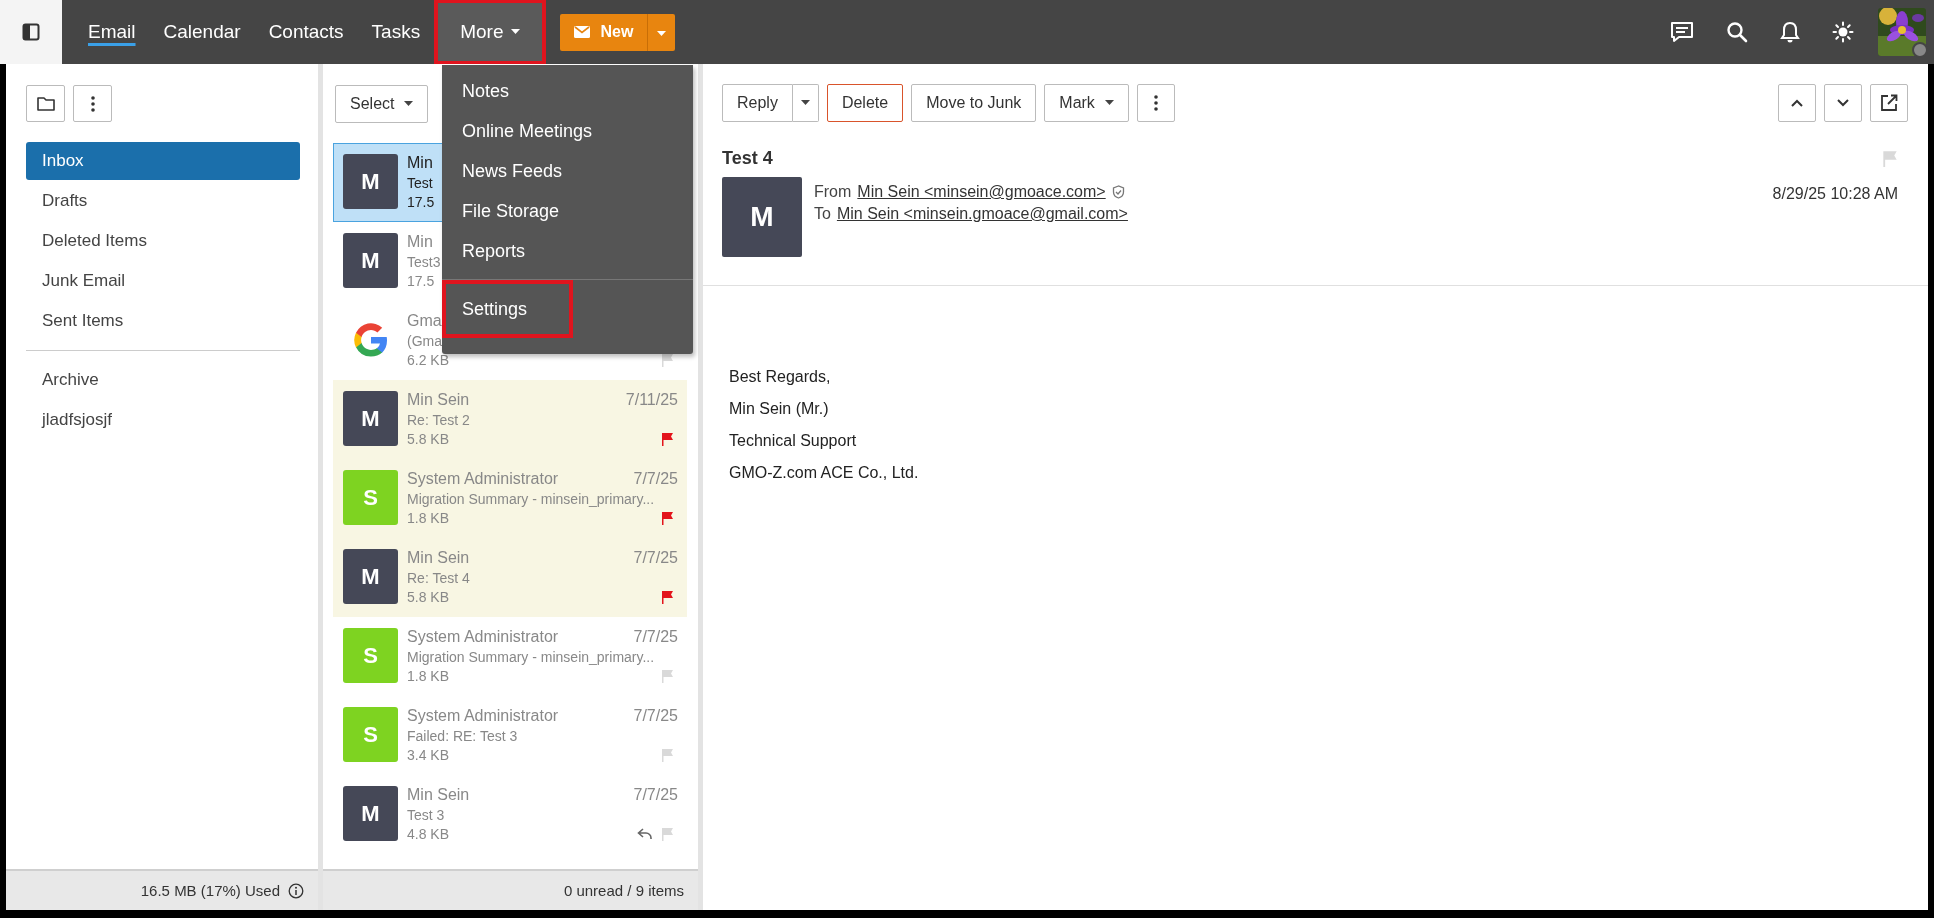 The image size is (1934, 918). Describe the element at coordinates (651, 400) in the screenshot. I see `message-date: 7/11/25` at that location.